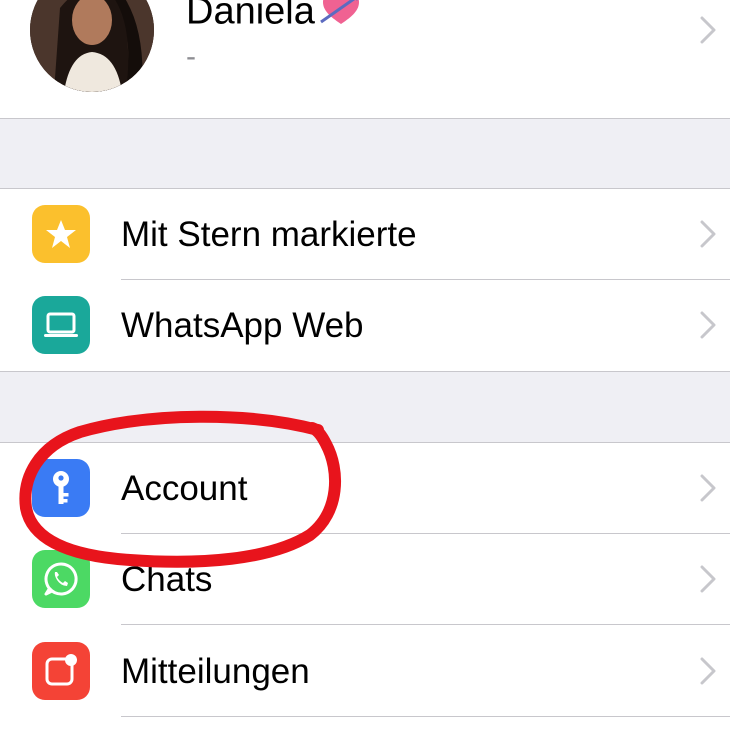  What do you see at coordinates (184, 488) in the screenshot?
I see `row-label: Account` at bounding box center [184, 488].